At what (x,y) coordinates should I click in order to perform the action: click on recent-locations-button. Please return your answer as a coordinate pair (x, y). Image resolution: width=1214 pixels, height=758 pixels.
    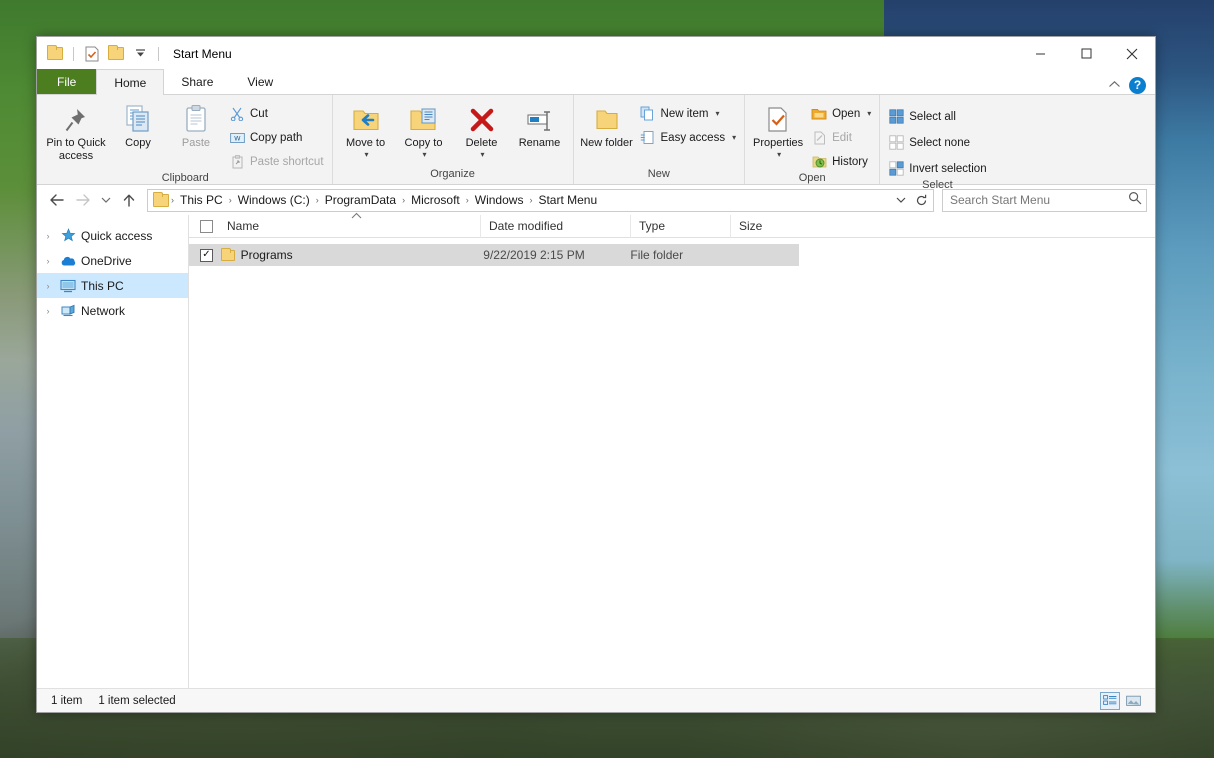
    Looking at the image, I should click on (106, 200).